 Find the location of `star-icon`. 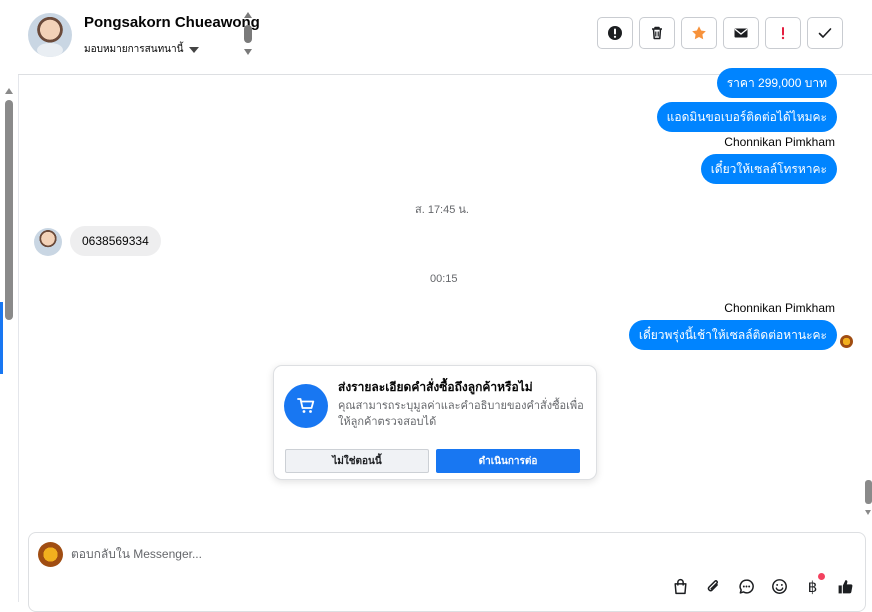

star-icon is located at coordinates (699, 33).